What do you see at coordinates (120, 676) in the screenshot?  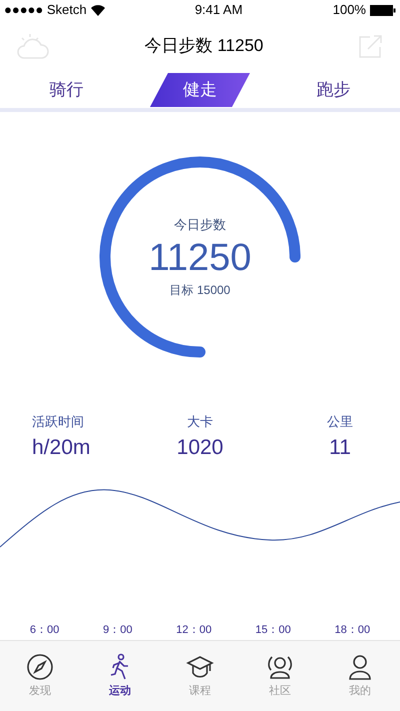 I see `tab-bar-item: 运动` at bounding box center [120, 676].